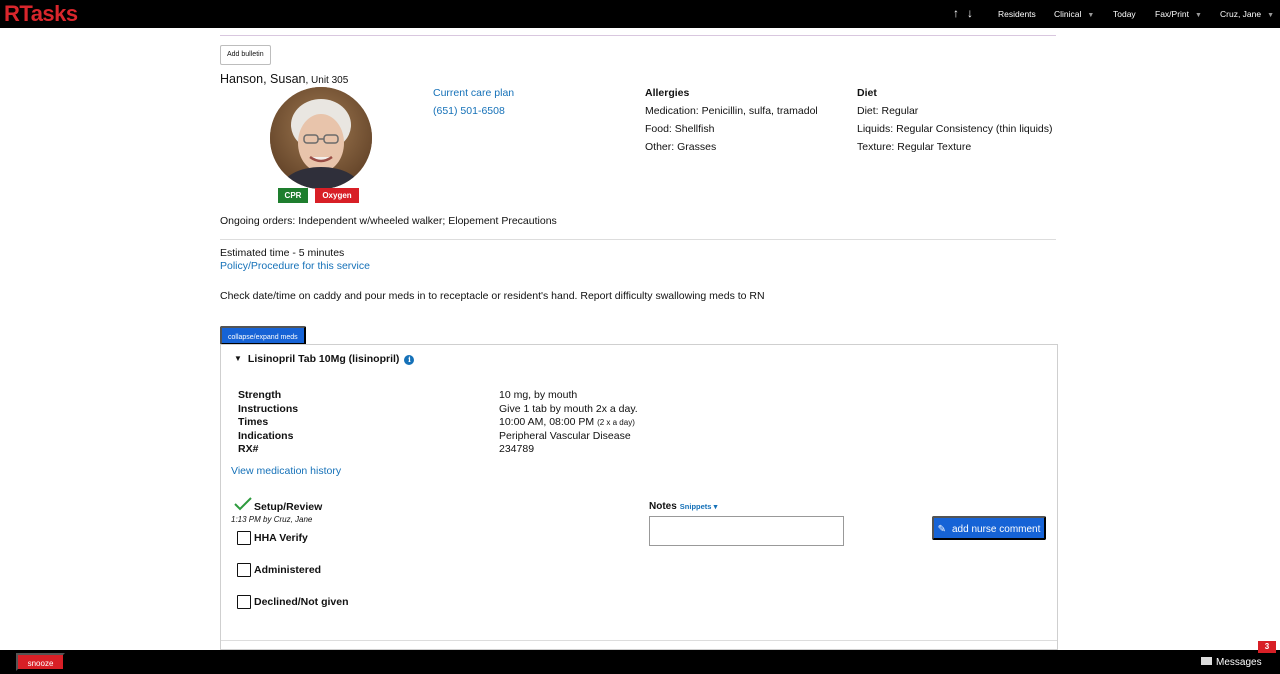 The width and height of the screenshot is (1280, 674). What do you see at coordinates (327, 80) in the screenshot?
I see `resident-unit: , Unit 305` at bounding box center [327, 80].